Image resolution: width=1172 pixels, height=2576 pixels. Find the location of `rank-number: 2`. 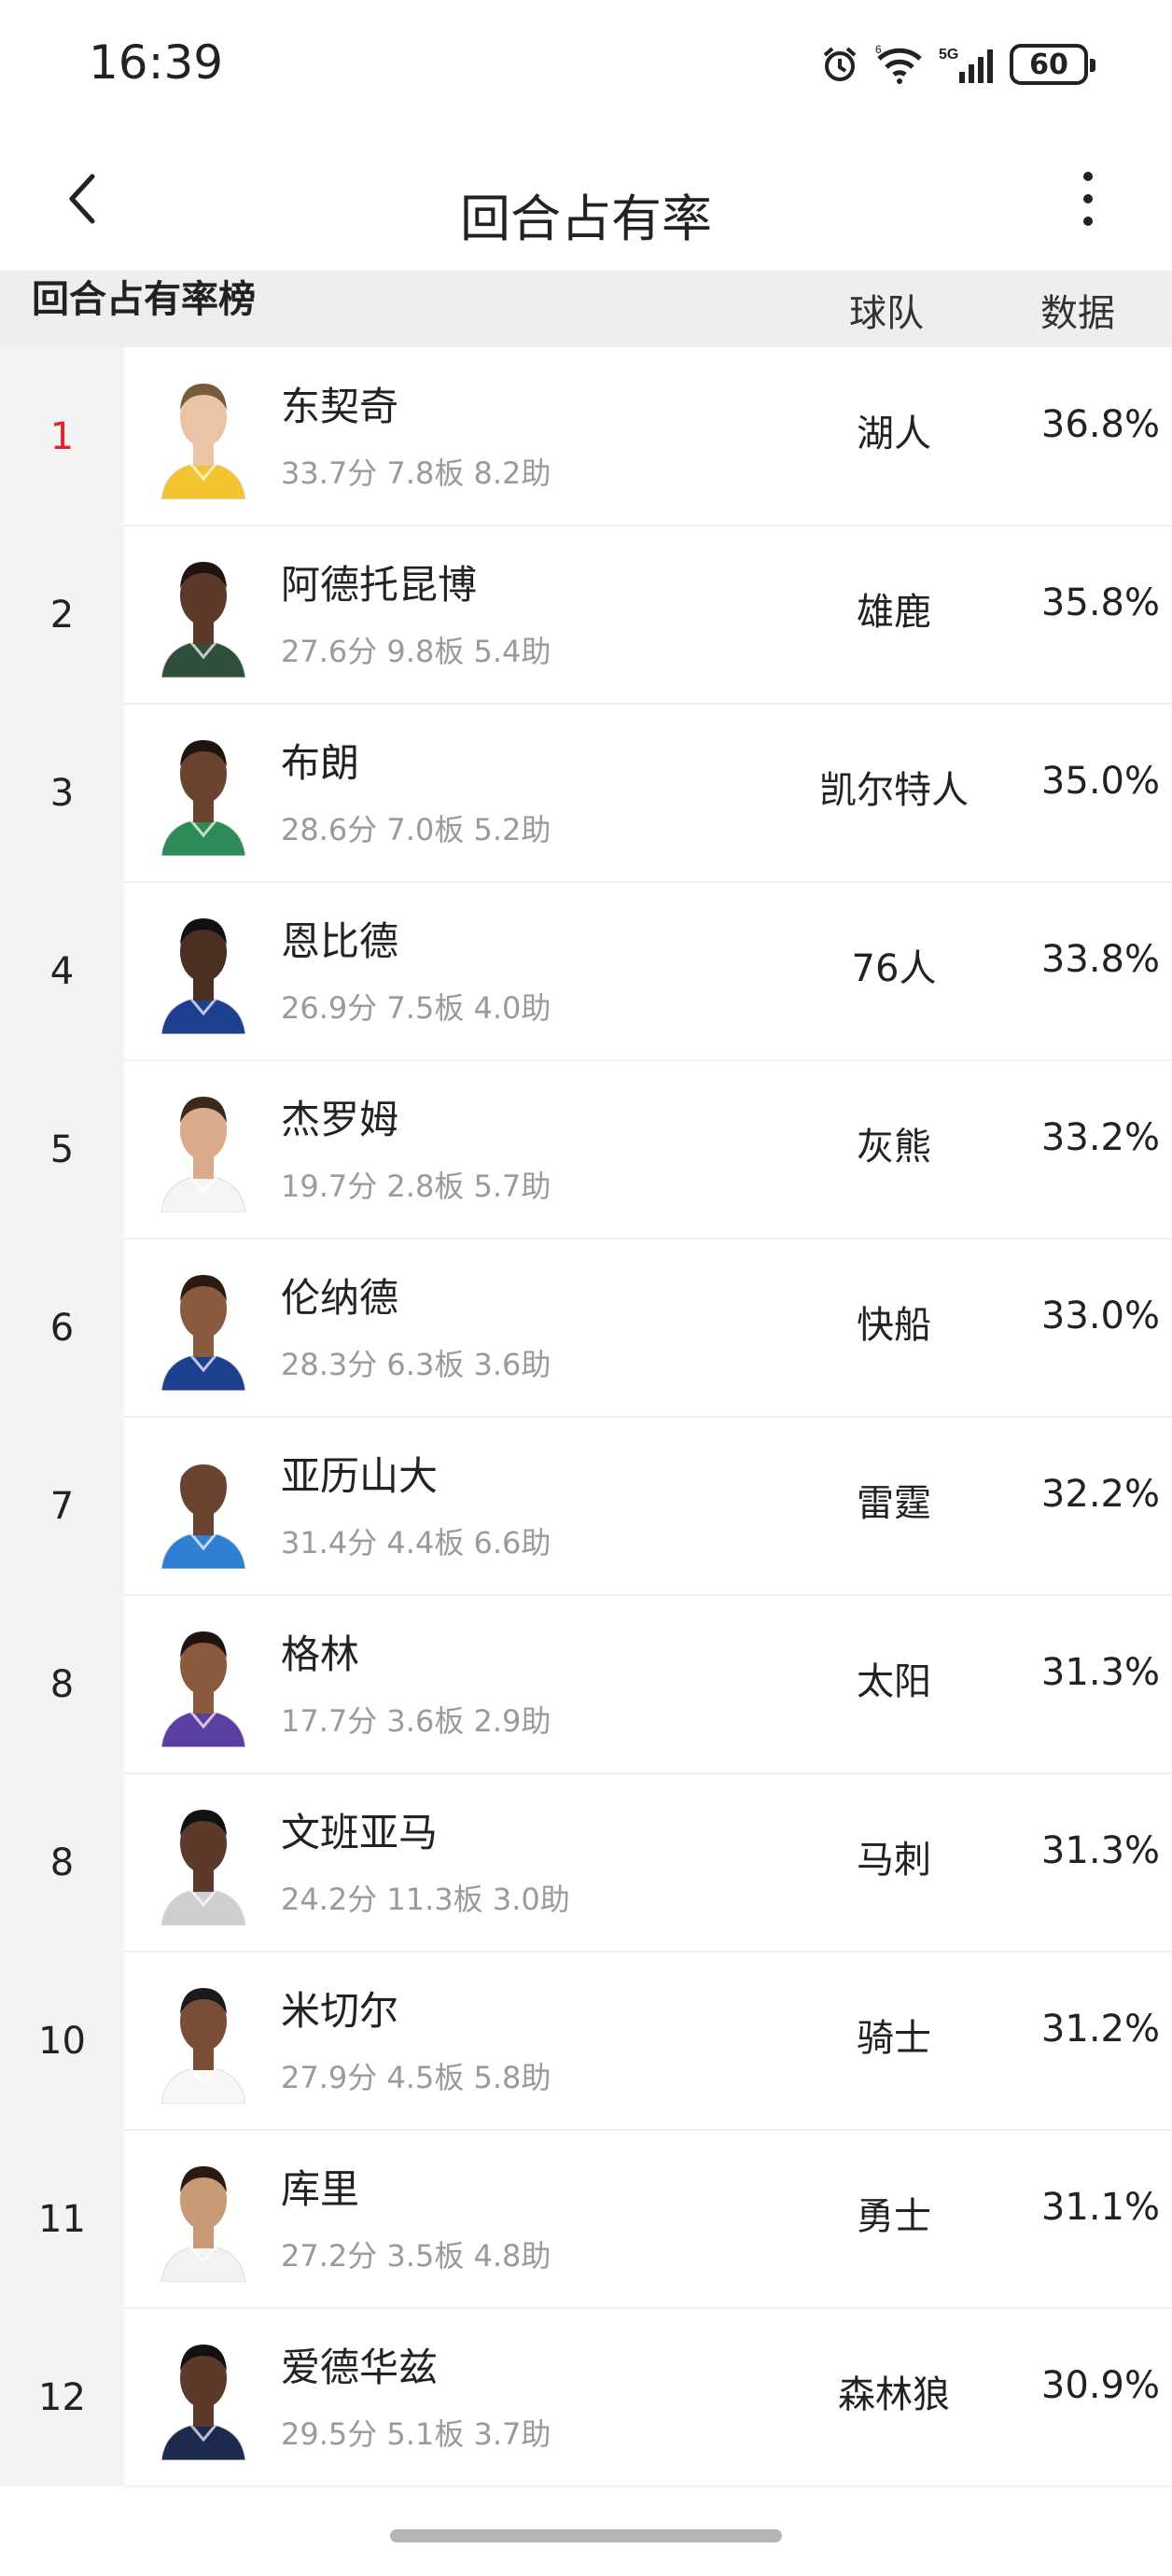

rank-number: 2 is located at coordinates (62, 614).